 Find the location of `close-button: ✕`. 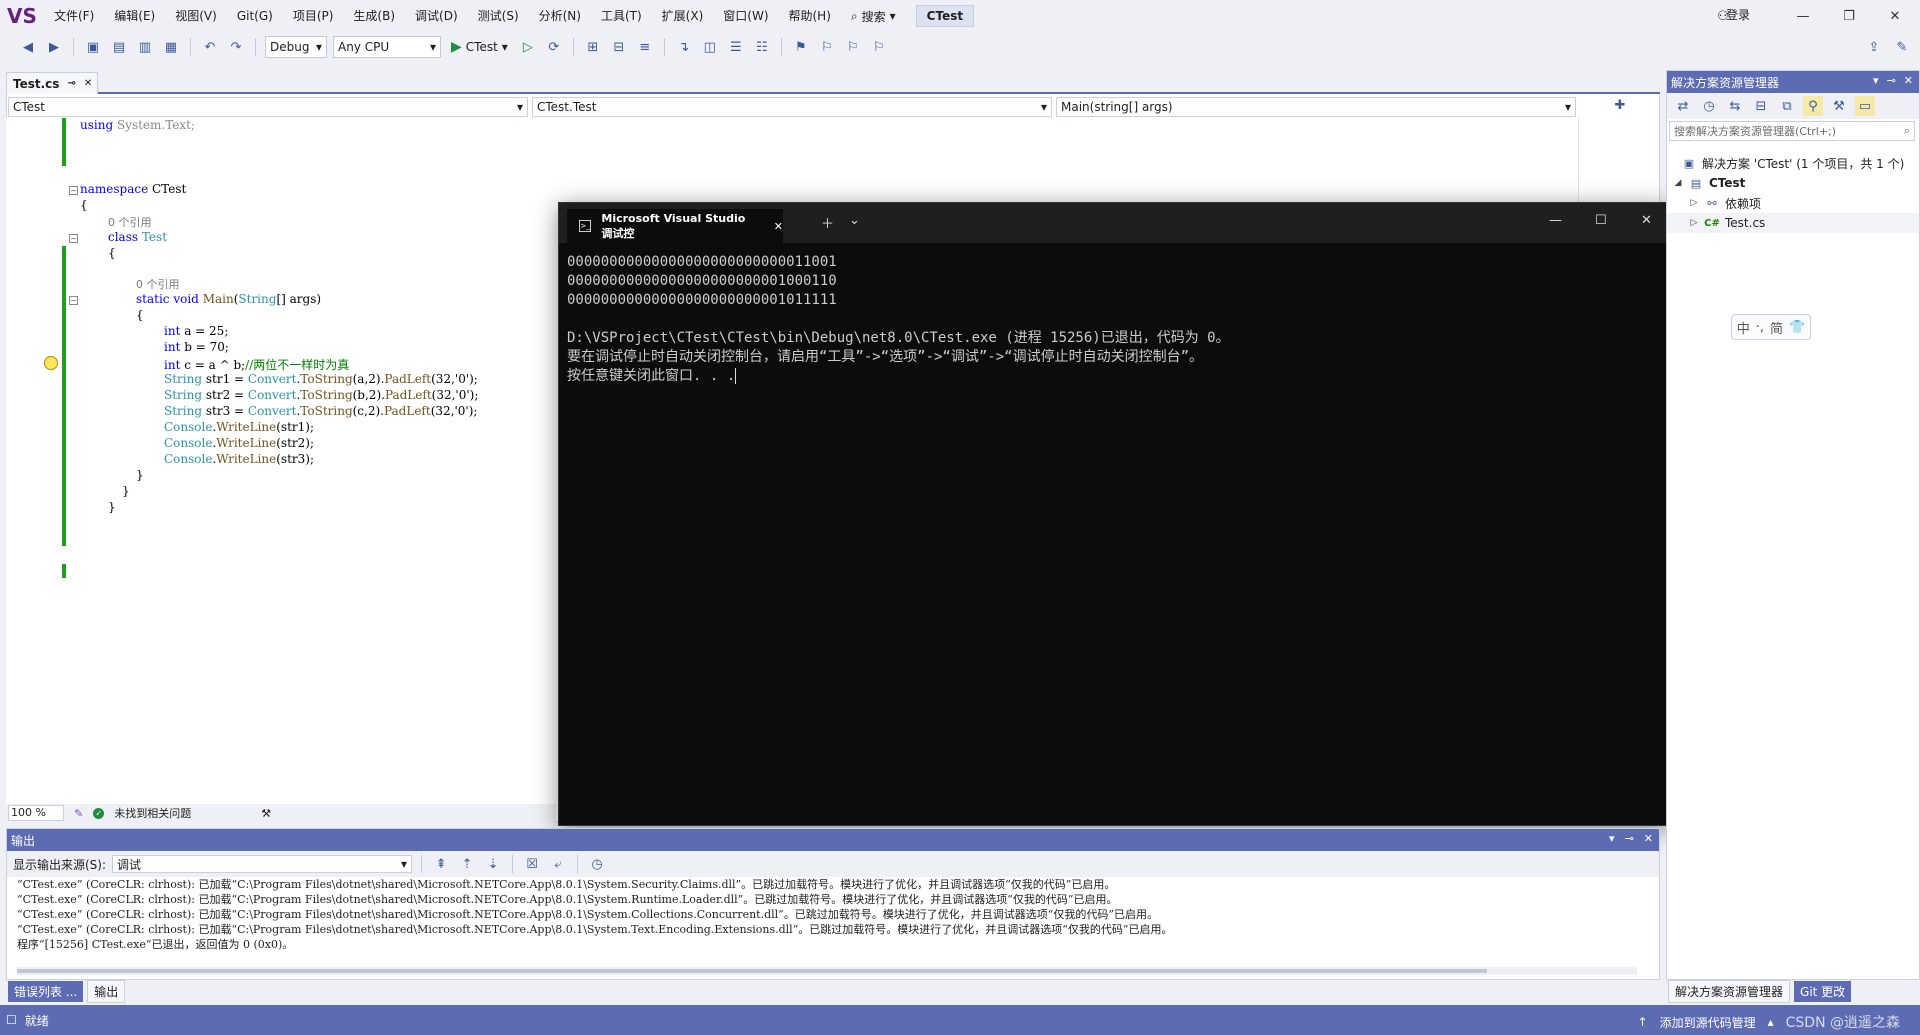

close-button: ✕ is located at coordinates (1895, 16).